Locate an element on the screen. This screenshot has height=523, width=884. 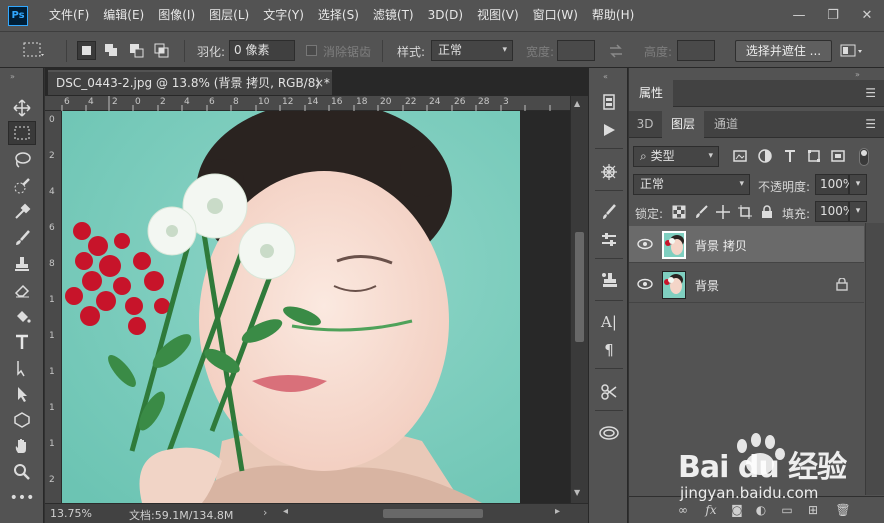
close-tab-icon: × is located at coordinates (319, 83).